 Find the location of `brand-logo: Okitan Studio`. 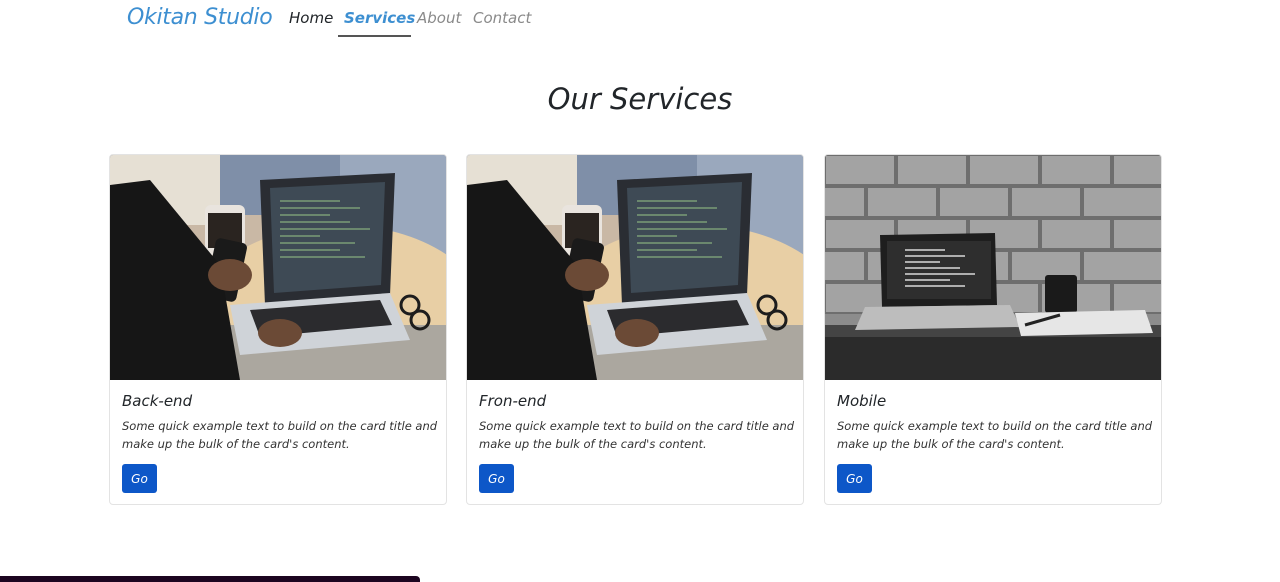

brand-logo: Okitan Studio is located at coordinates (200, 17).